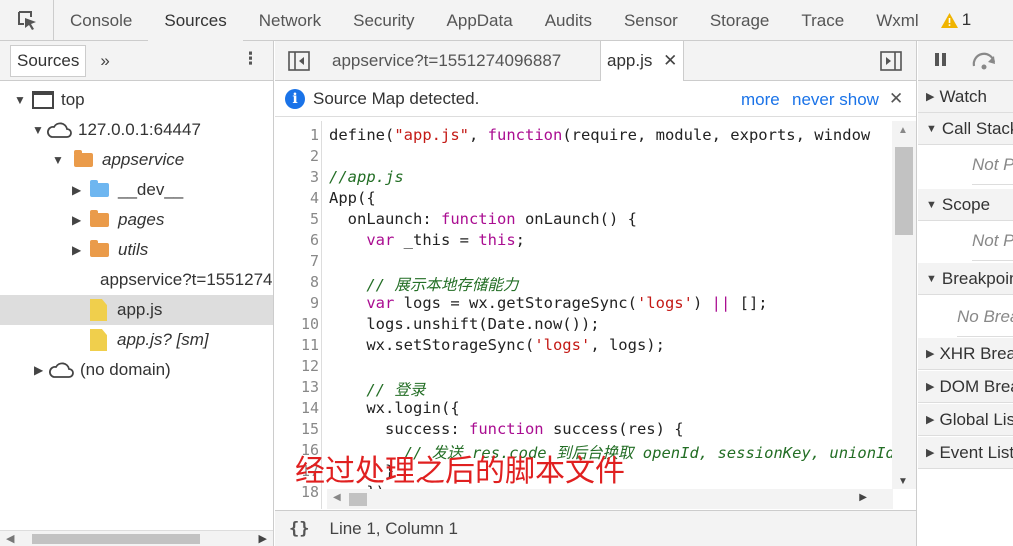 The width and height of the screenshot is (1013, 546). What do you see at coordinates (297, 303) in the screenshot?
I see `line-number: 9` at bounding box center [297, 303].